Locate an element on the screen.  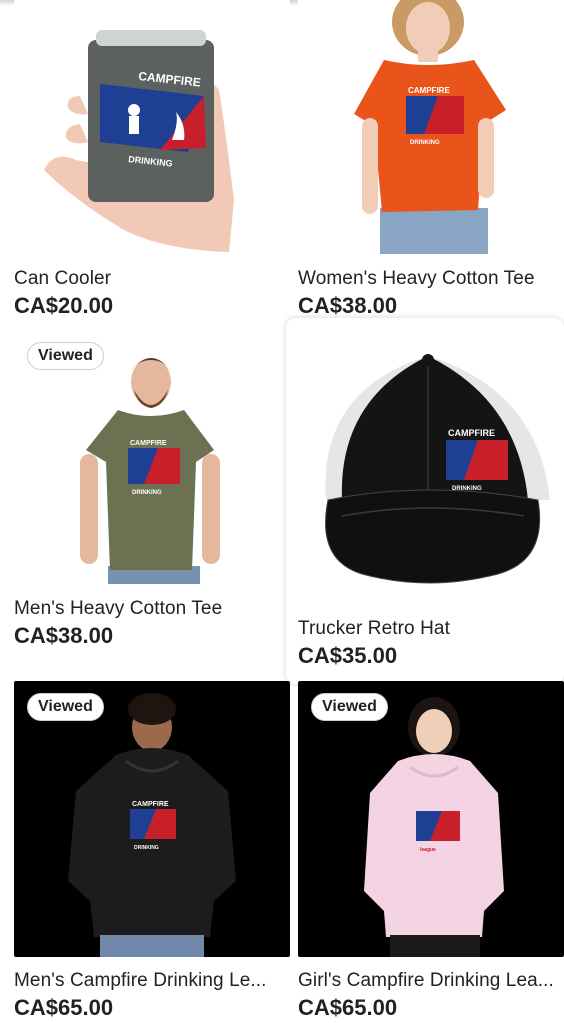
girls-hoodie-image: league is located at coordinates (431, 819).